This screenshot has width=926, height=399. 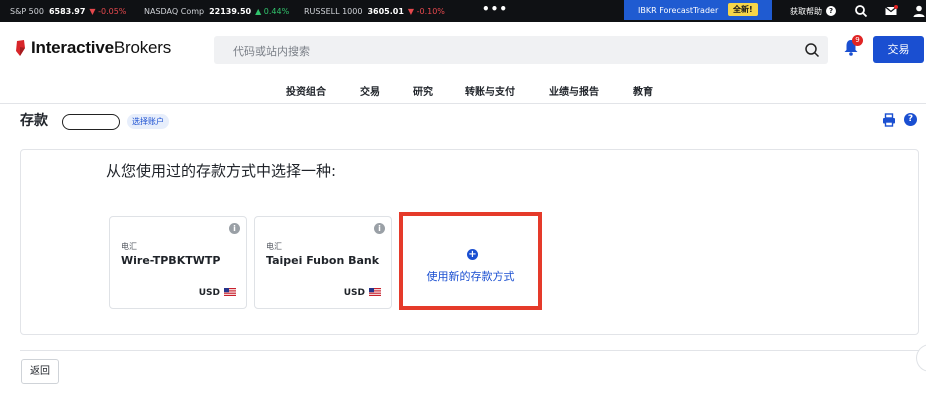 I want to click on ticker-name: RUSSELL 1000, so click(x=333, y=11).